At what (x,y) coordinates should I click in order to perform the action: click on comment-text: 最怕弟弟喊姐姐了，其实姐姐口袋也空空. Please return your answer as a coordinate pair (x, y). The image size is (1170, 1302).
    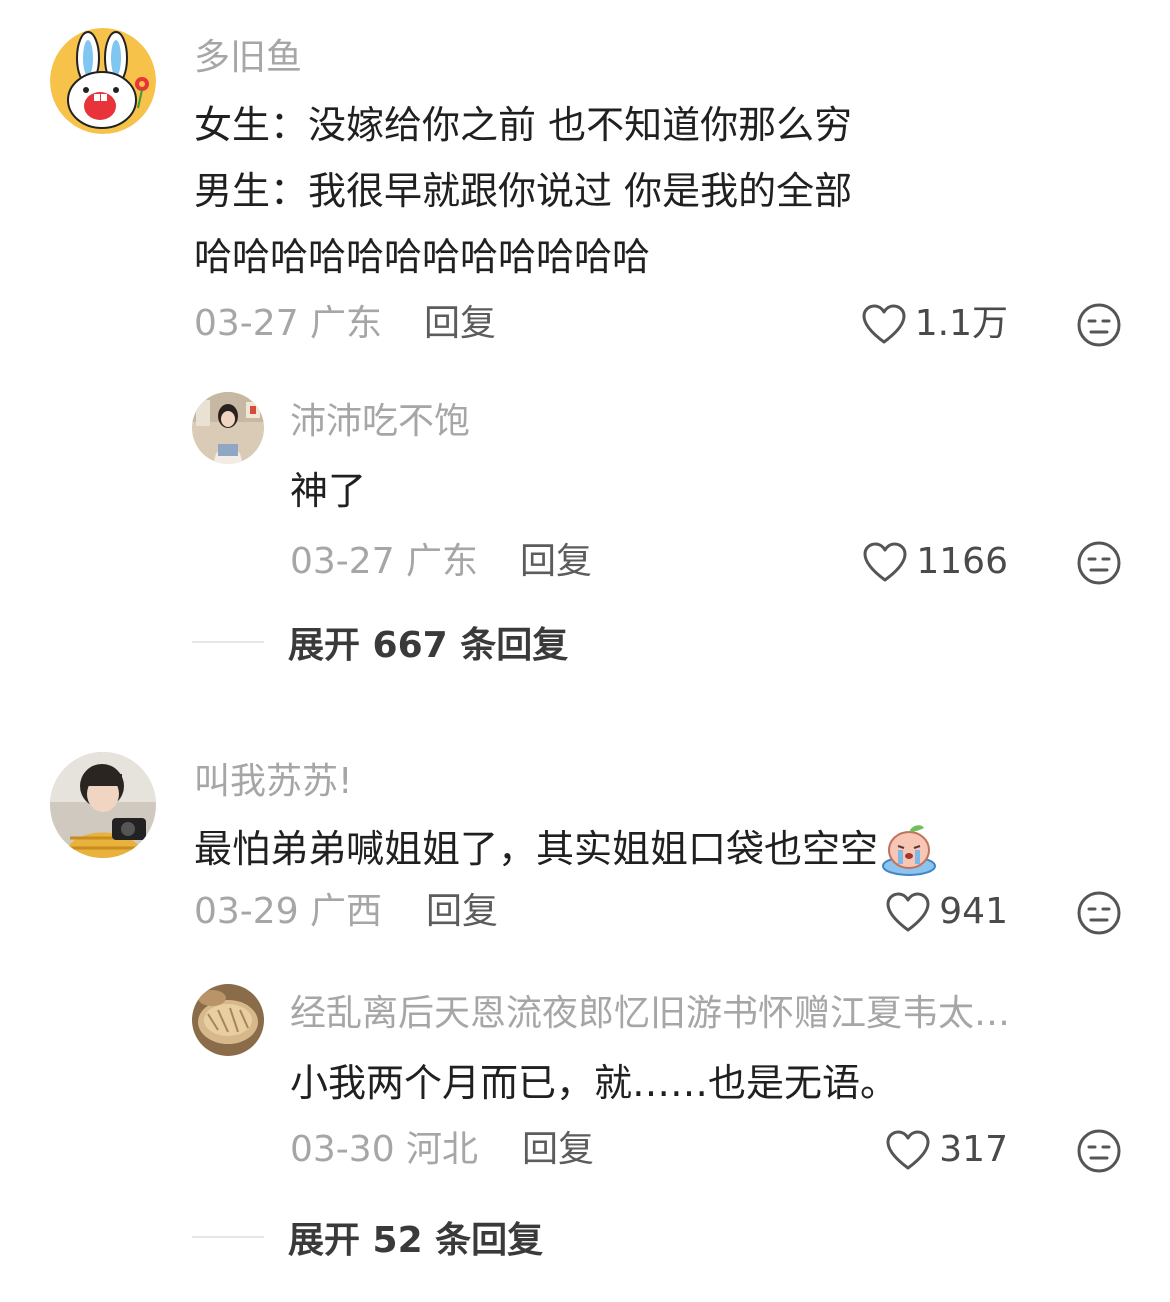
    Looking at the image, I should click on (682, 849).